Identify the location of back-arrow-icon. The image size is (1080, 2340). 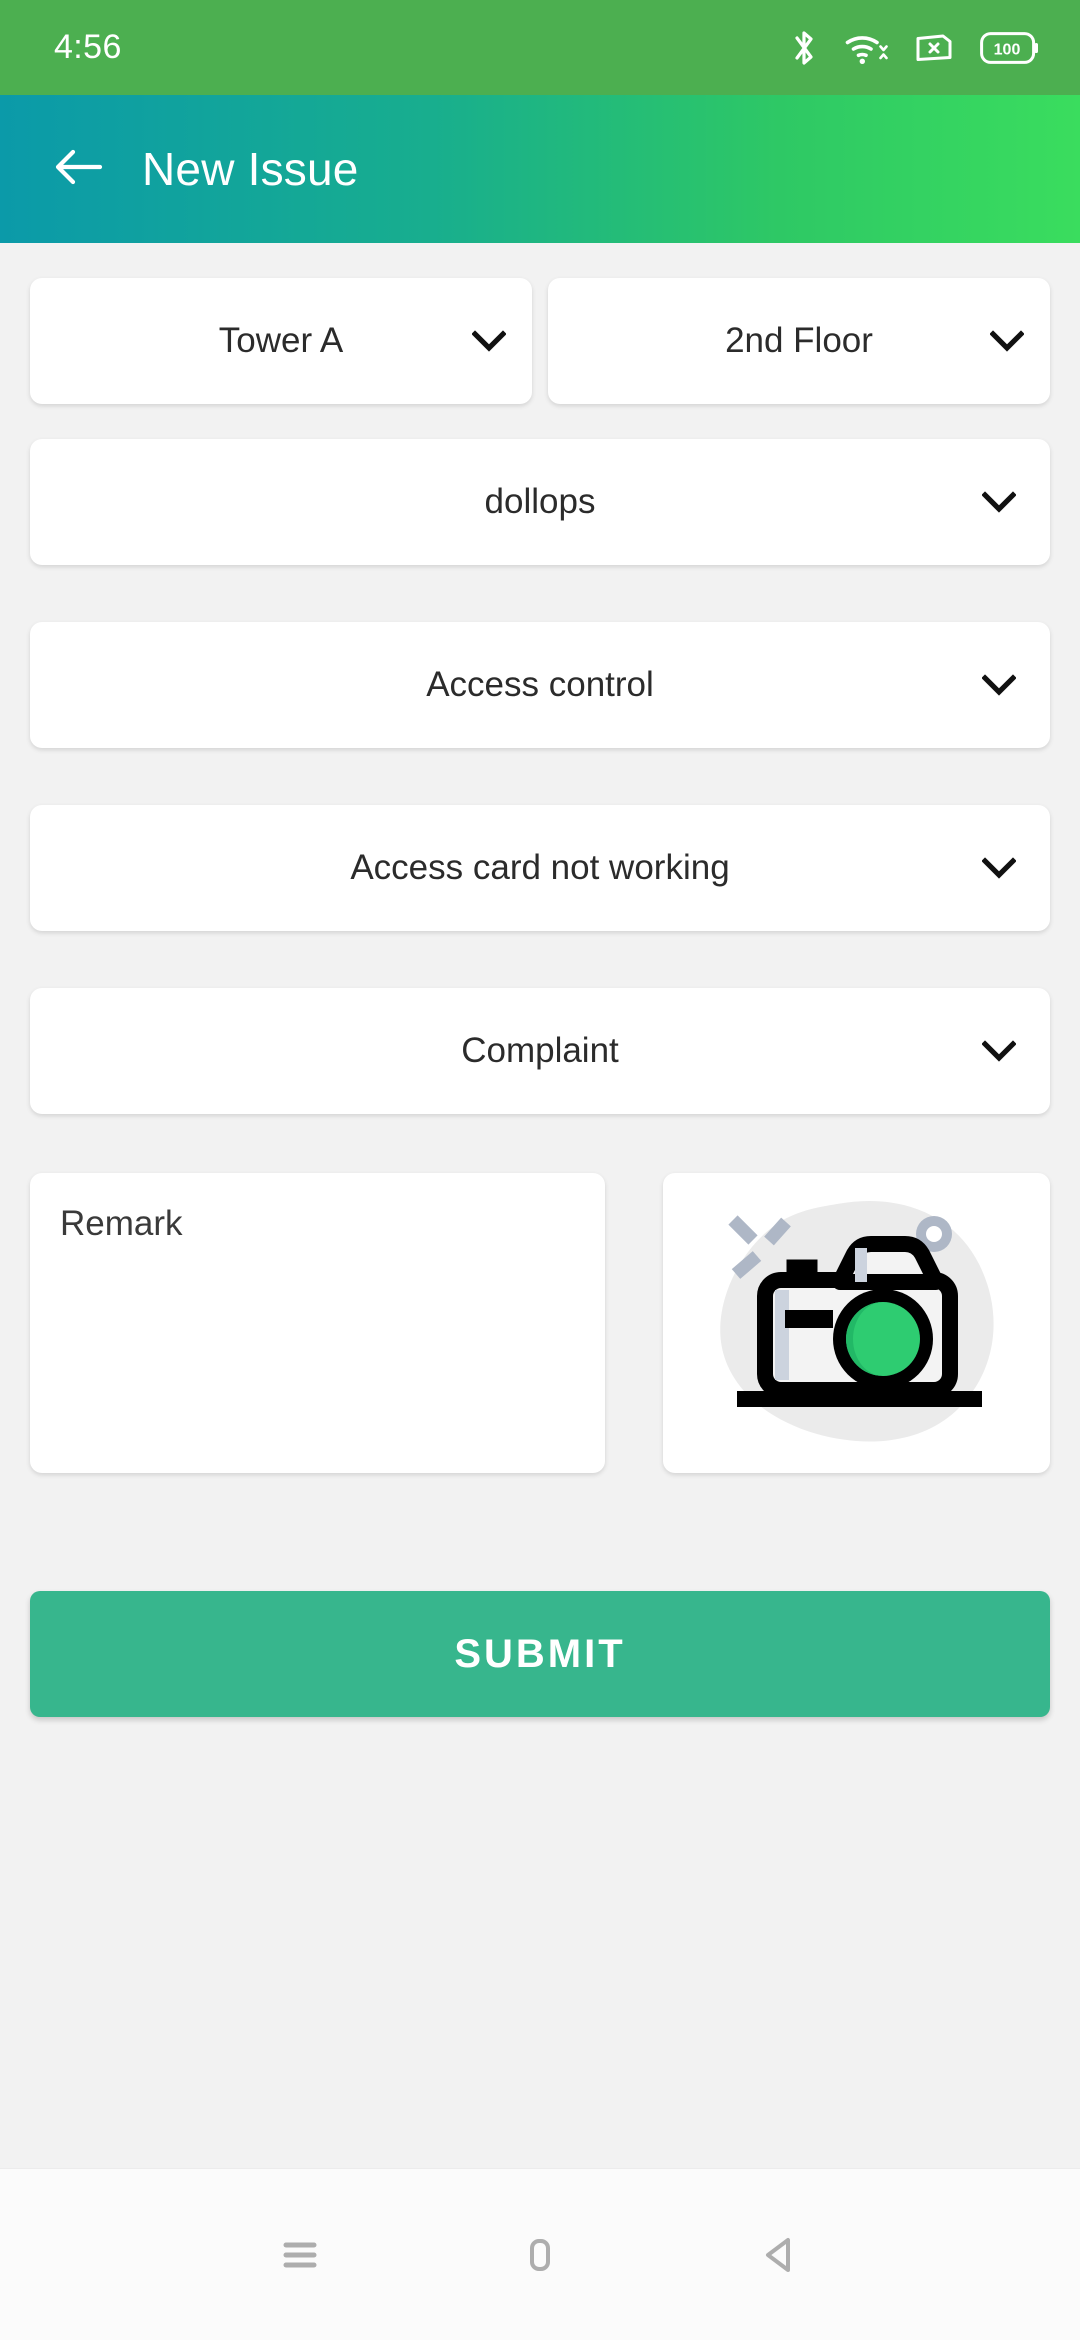
(78, 169).